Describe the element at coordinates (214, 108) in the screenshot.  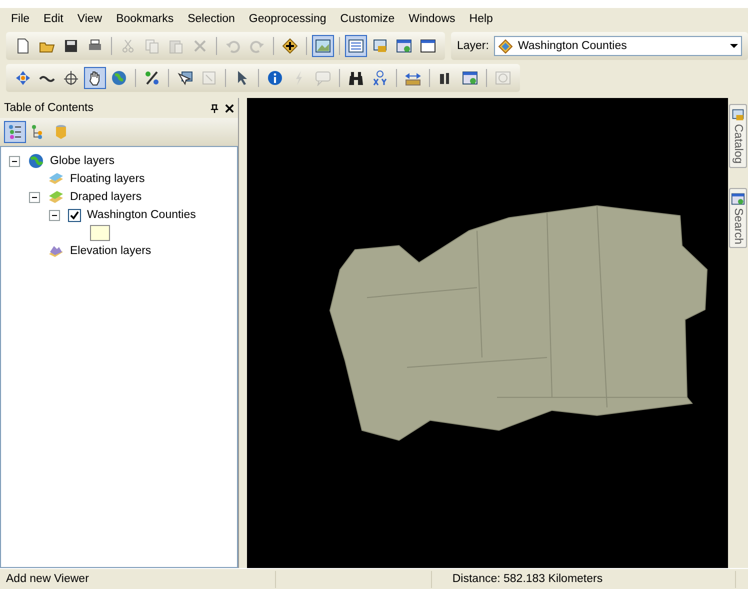
I see `pin-icon` at that location.